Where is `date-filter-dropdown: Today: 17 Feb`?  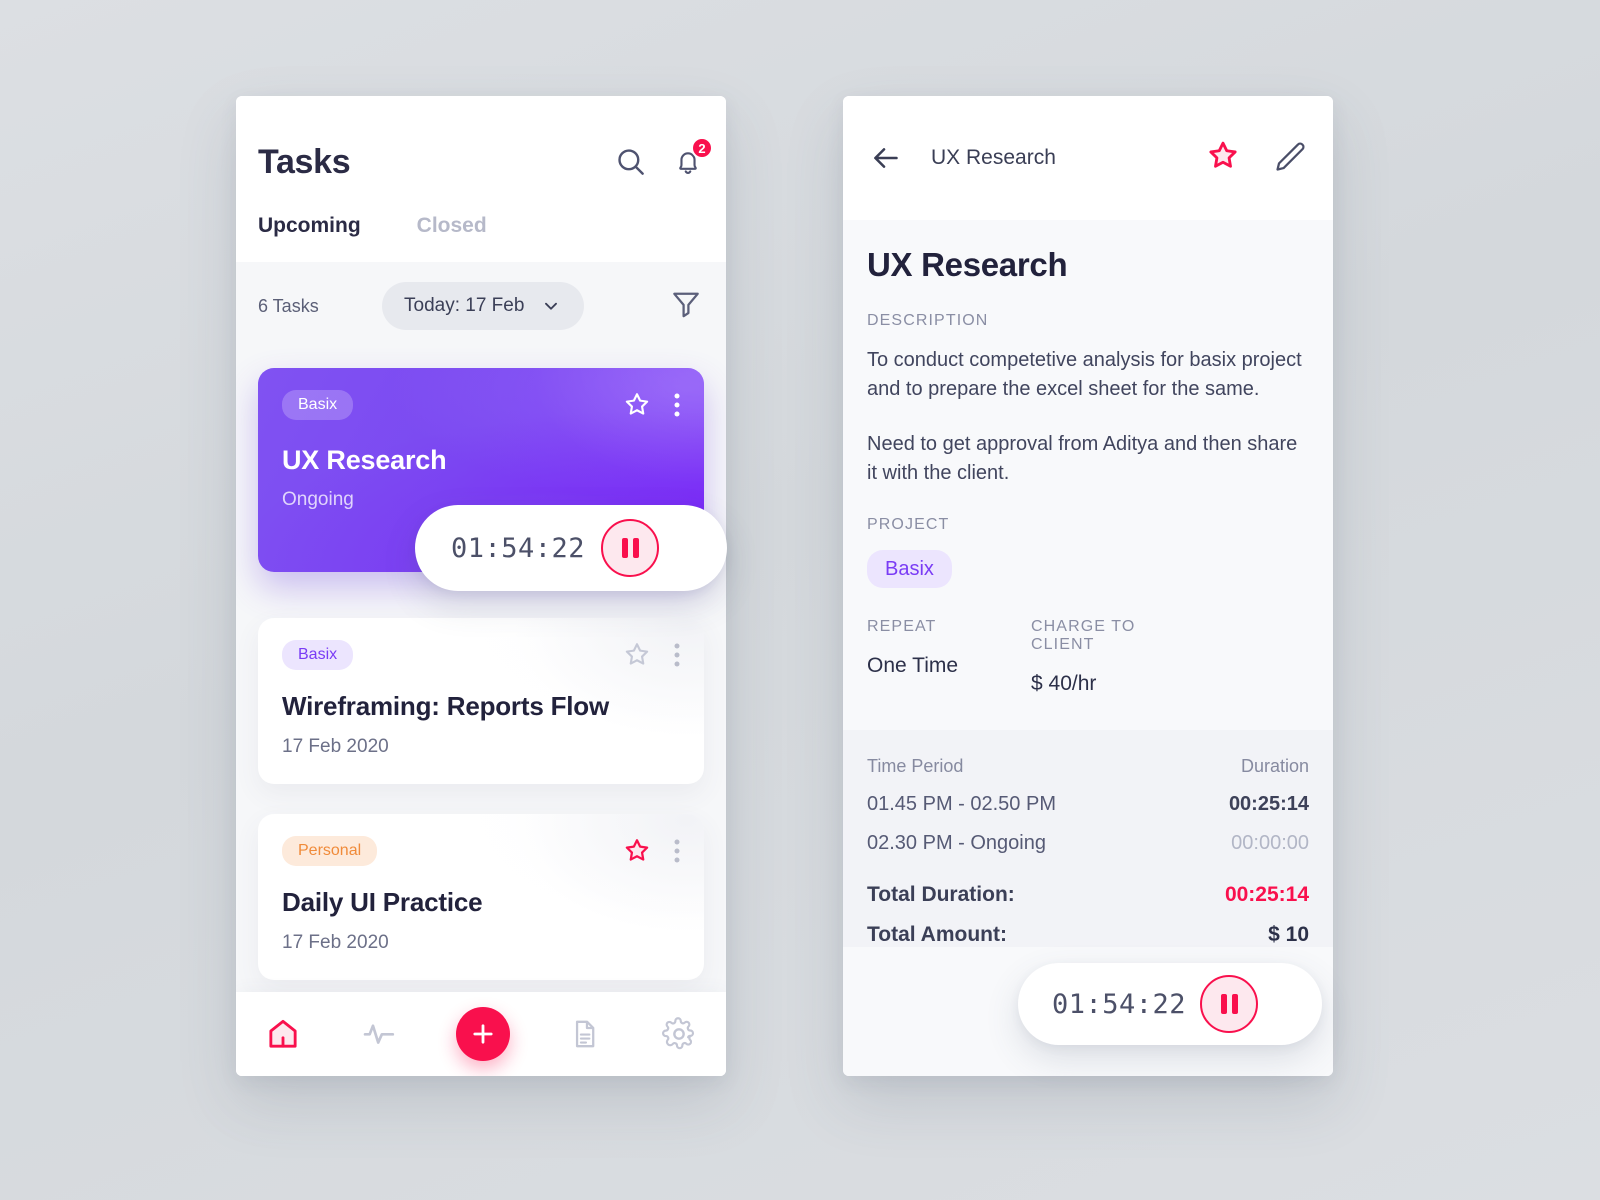 date-filter-dropdown: Today: 17 Feb is located at coordinates (483, 306).